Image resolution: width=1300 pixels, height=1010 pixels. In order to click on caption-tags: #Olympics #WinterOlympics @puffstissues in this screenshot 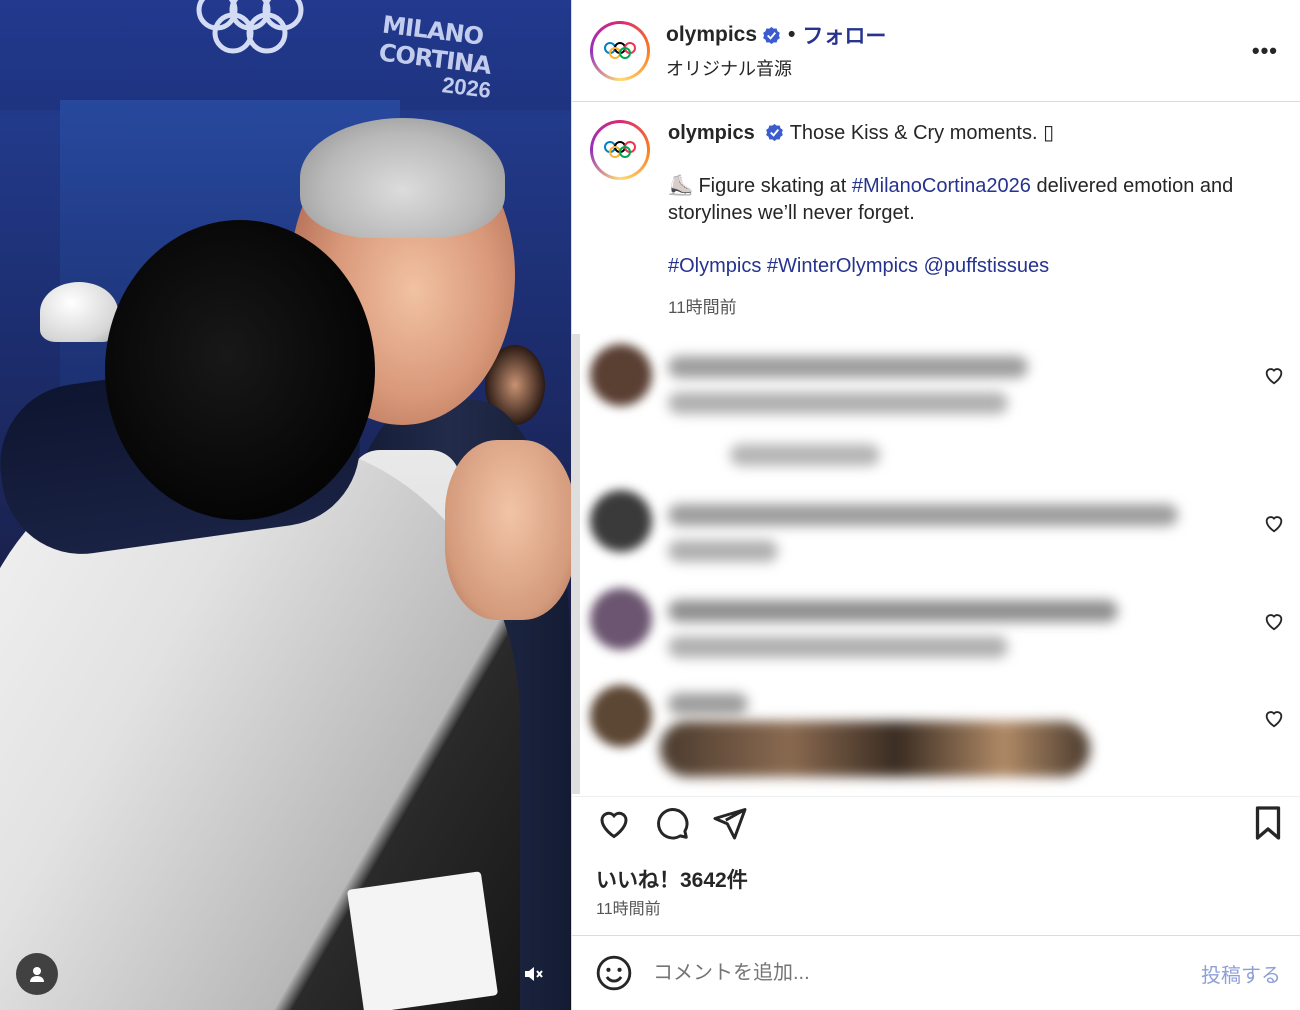, I will do `click(978, 266)`.